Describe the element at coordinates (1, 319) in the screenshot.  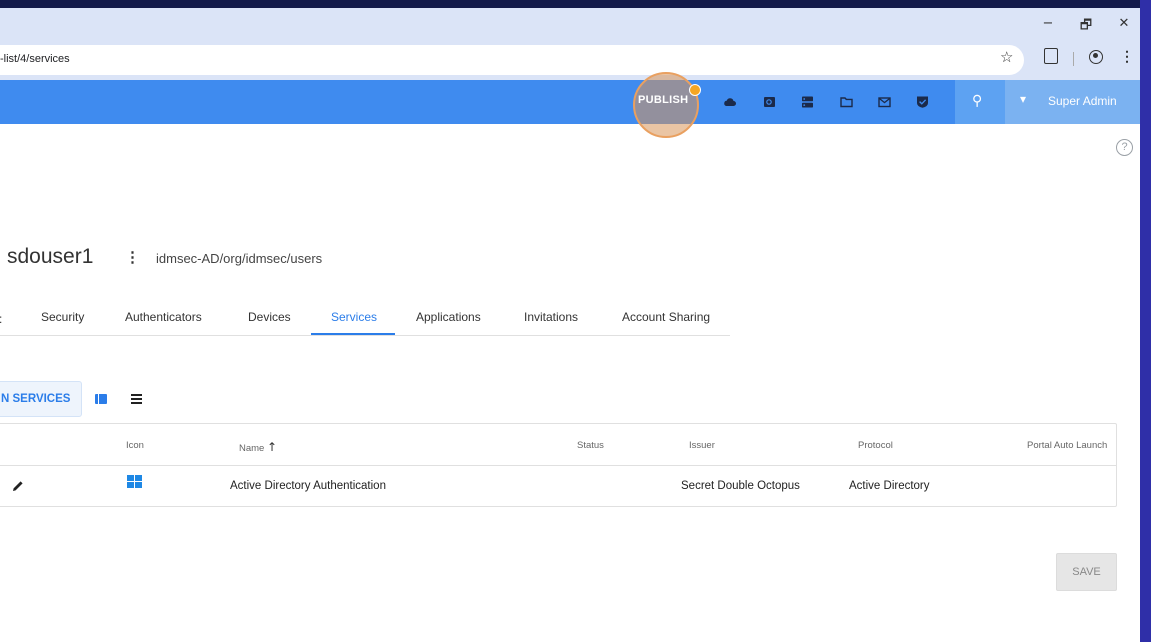
I see `tab-partial: :` at that location.